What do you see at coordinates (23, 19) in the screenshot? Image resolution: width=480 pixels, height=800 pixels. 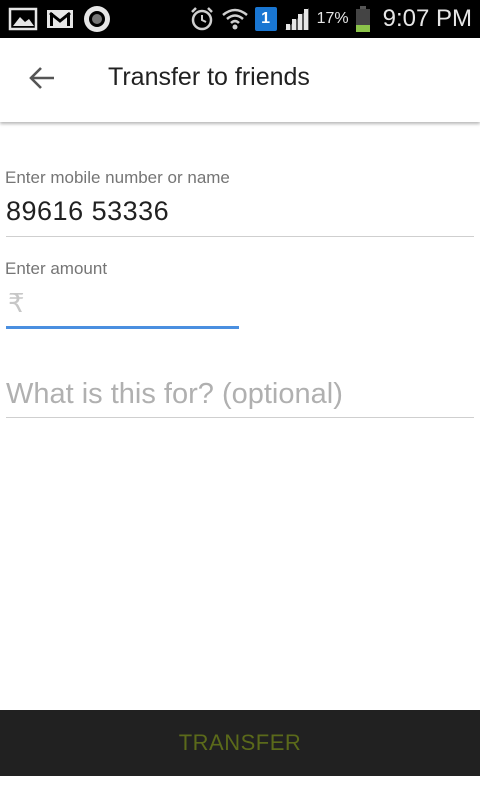 I see `gallery-icon` at bounding box center [23, 19].